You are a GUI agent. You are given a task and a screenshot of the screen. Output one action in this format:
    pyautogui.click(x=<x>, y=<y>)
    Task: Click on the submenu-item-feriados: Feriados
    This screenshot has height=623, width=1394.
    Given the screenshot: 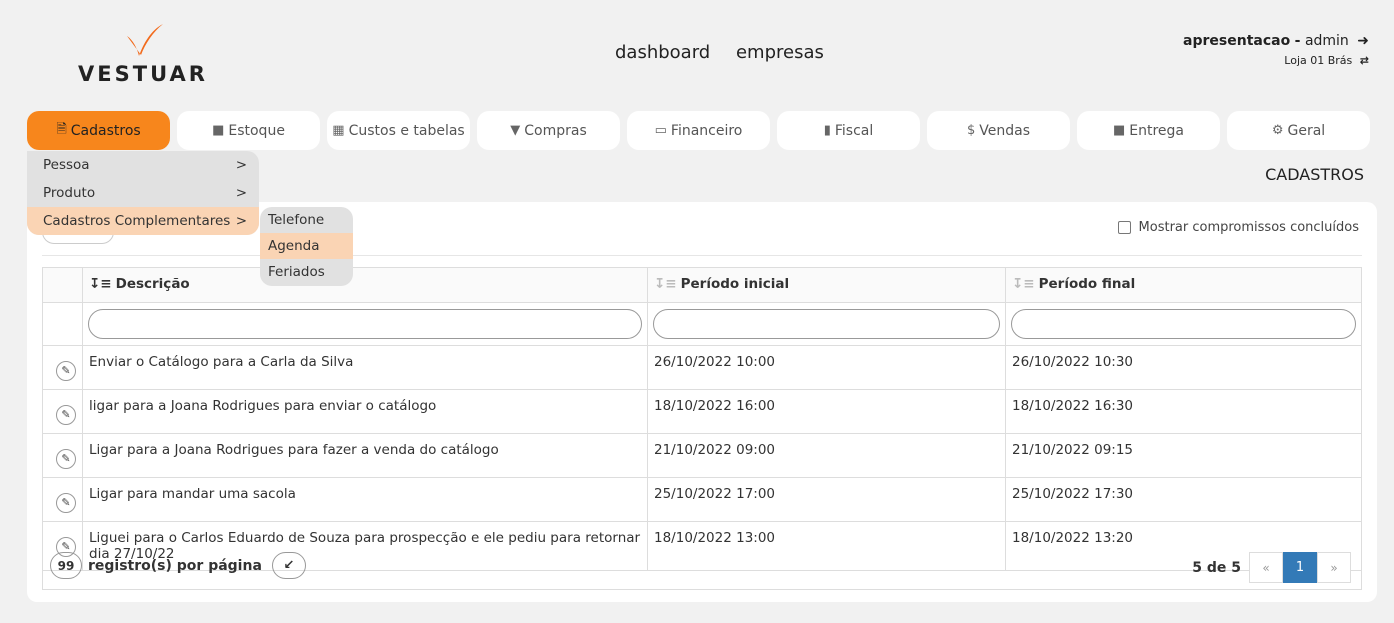 What is the action you would take?
    pyautogui.click(x=306, y=272)
    